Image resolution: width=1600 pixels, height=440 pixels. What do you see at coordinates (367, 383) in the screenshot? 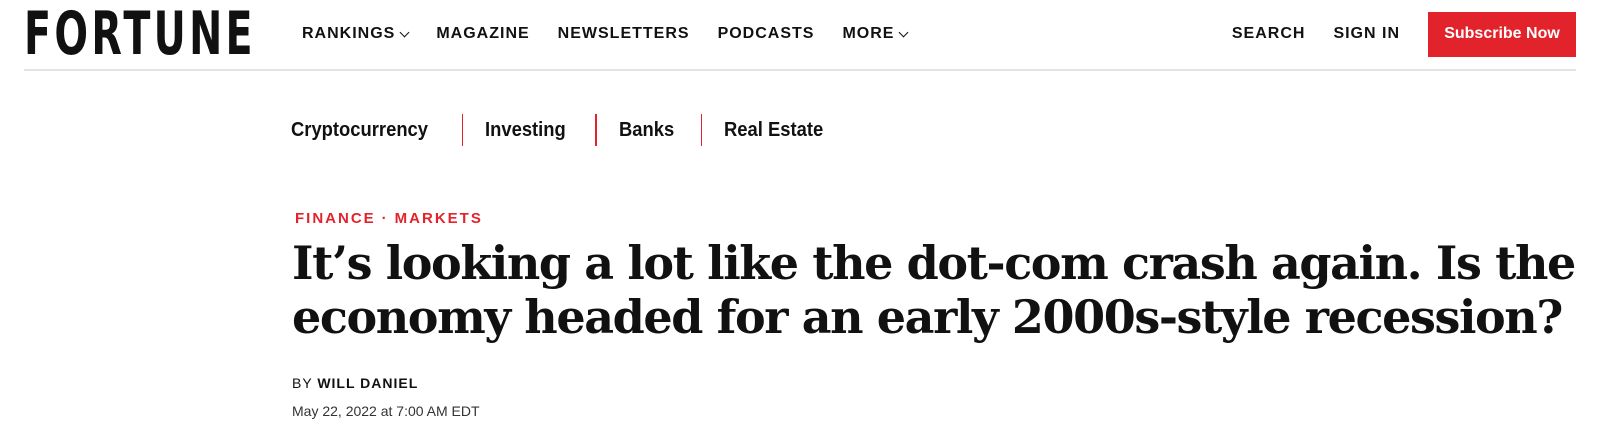
I see `author-link: WILL DANIEL` at bounding box center [367, 383].